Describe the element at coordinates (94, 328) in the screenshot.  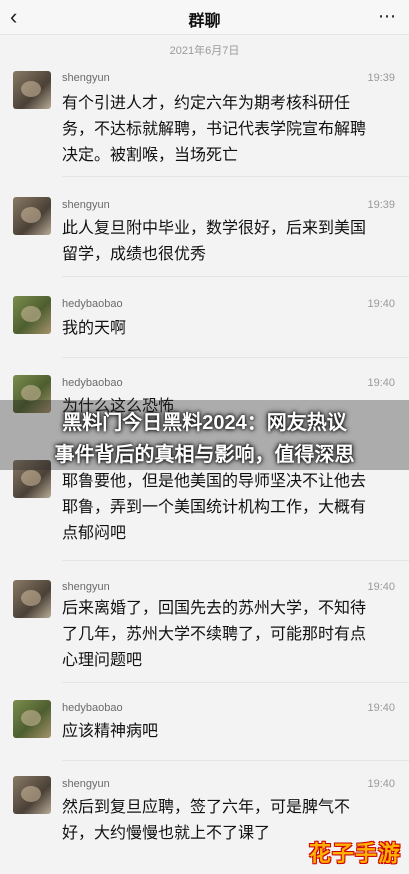
I see `message-text: 我的天啊` at that location.